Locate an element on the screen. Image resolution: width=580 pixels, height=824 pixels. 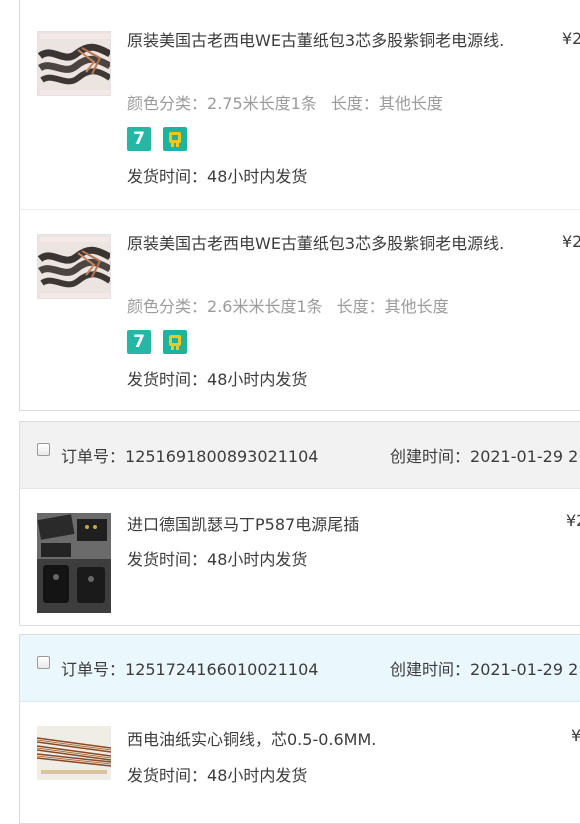
order-item: 西电油纸实心铜线，芯0.5-0.6MM. 发货时间：48小时内发货 ¥ is located at coordinates (300, 762).